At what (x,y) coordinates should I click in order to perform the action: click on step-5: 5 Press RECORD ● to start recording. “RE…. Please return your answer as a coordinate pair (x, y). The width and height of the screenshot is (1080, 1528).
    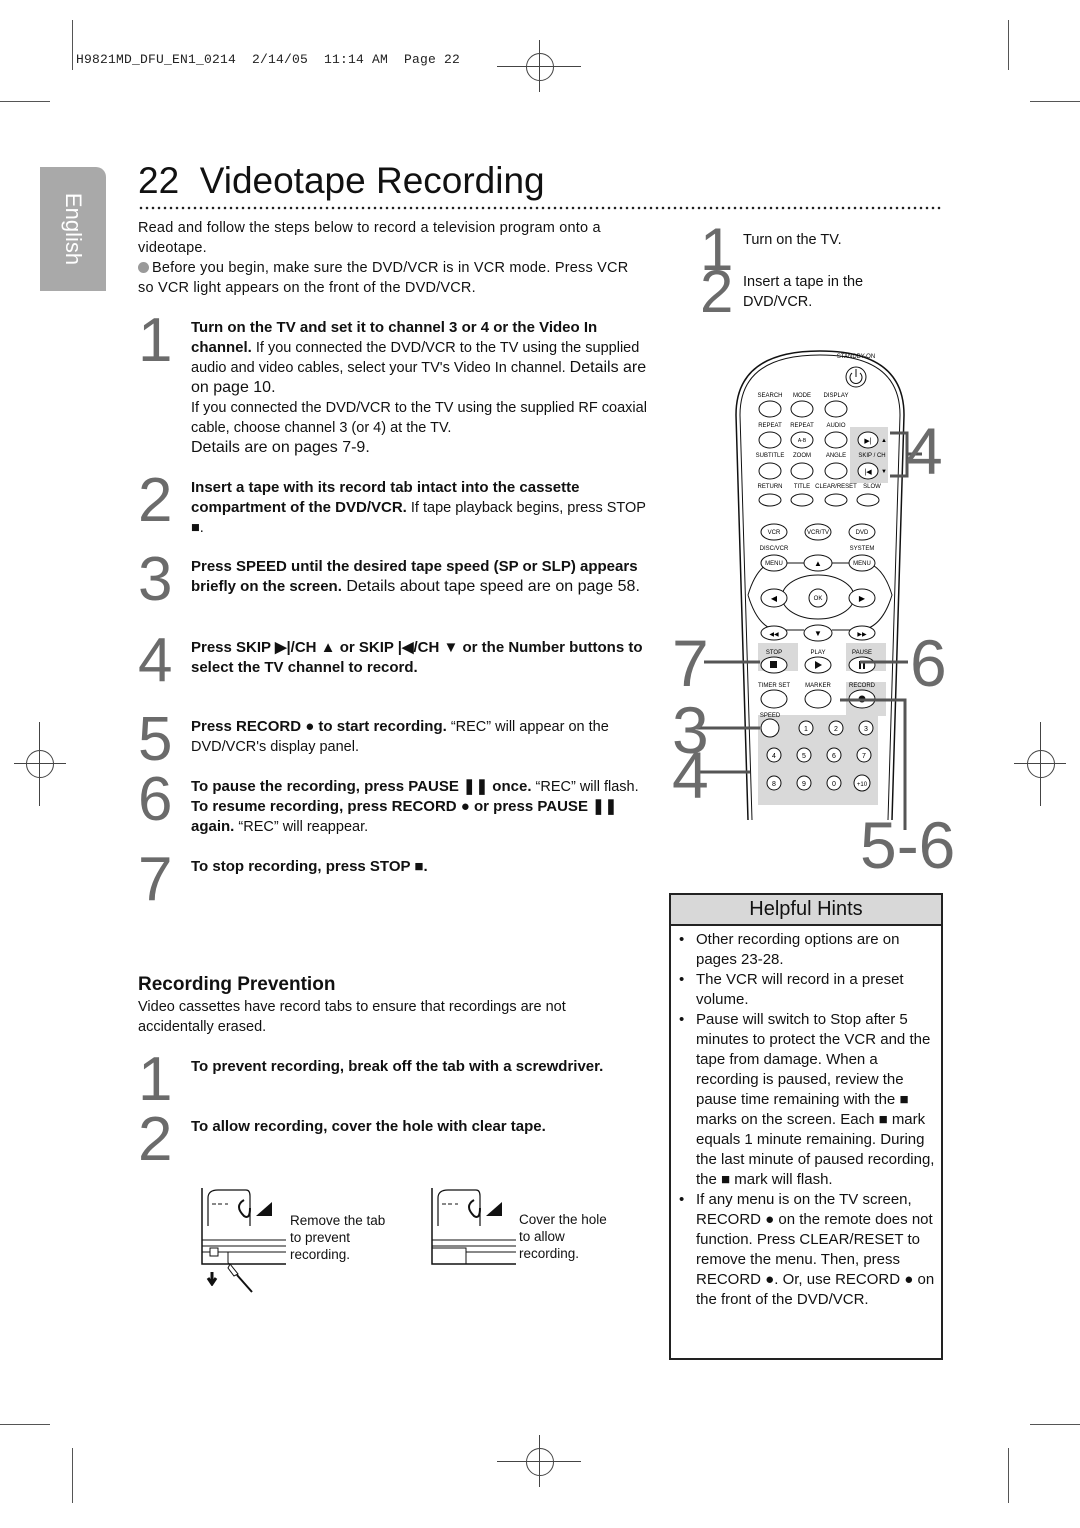
    Looking at the image, I should click on (373, 739).